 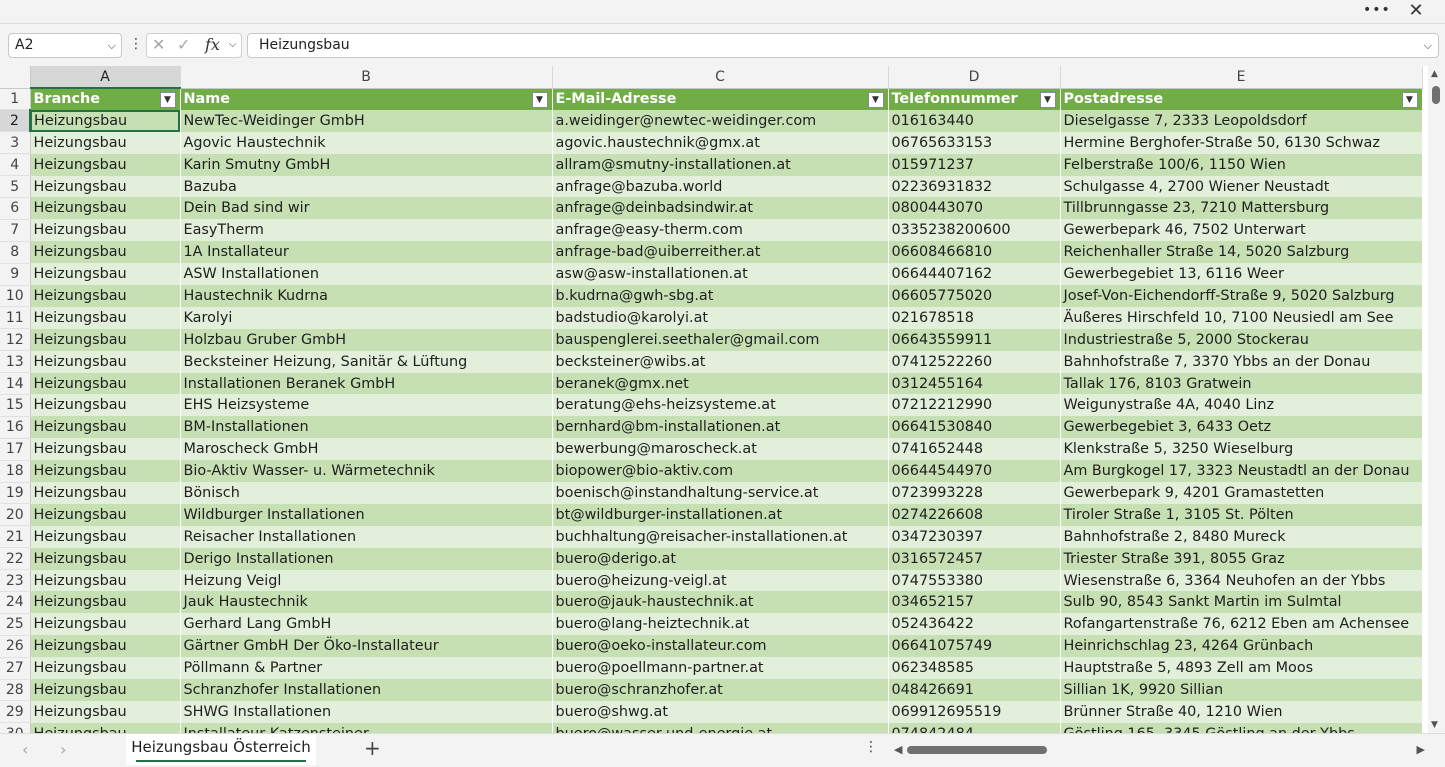 What do you see at coordinates (720, 99) in the screenshot?
I see `table-header-cell: E-Mail-Adresse ▼` at bounding box center [720, 99].